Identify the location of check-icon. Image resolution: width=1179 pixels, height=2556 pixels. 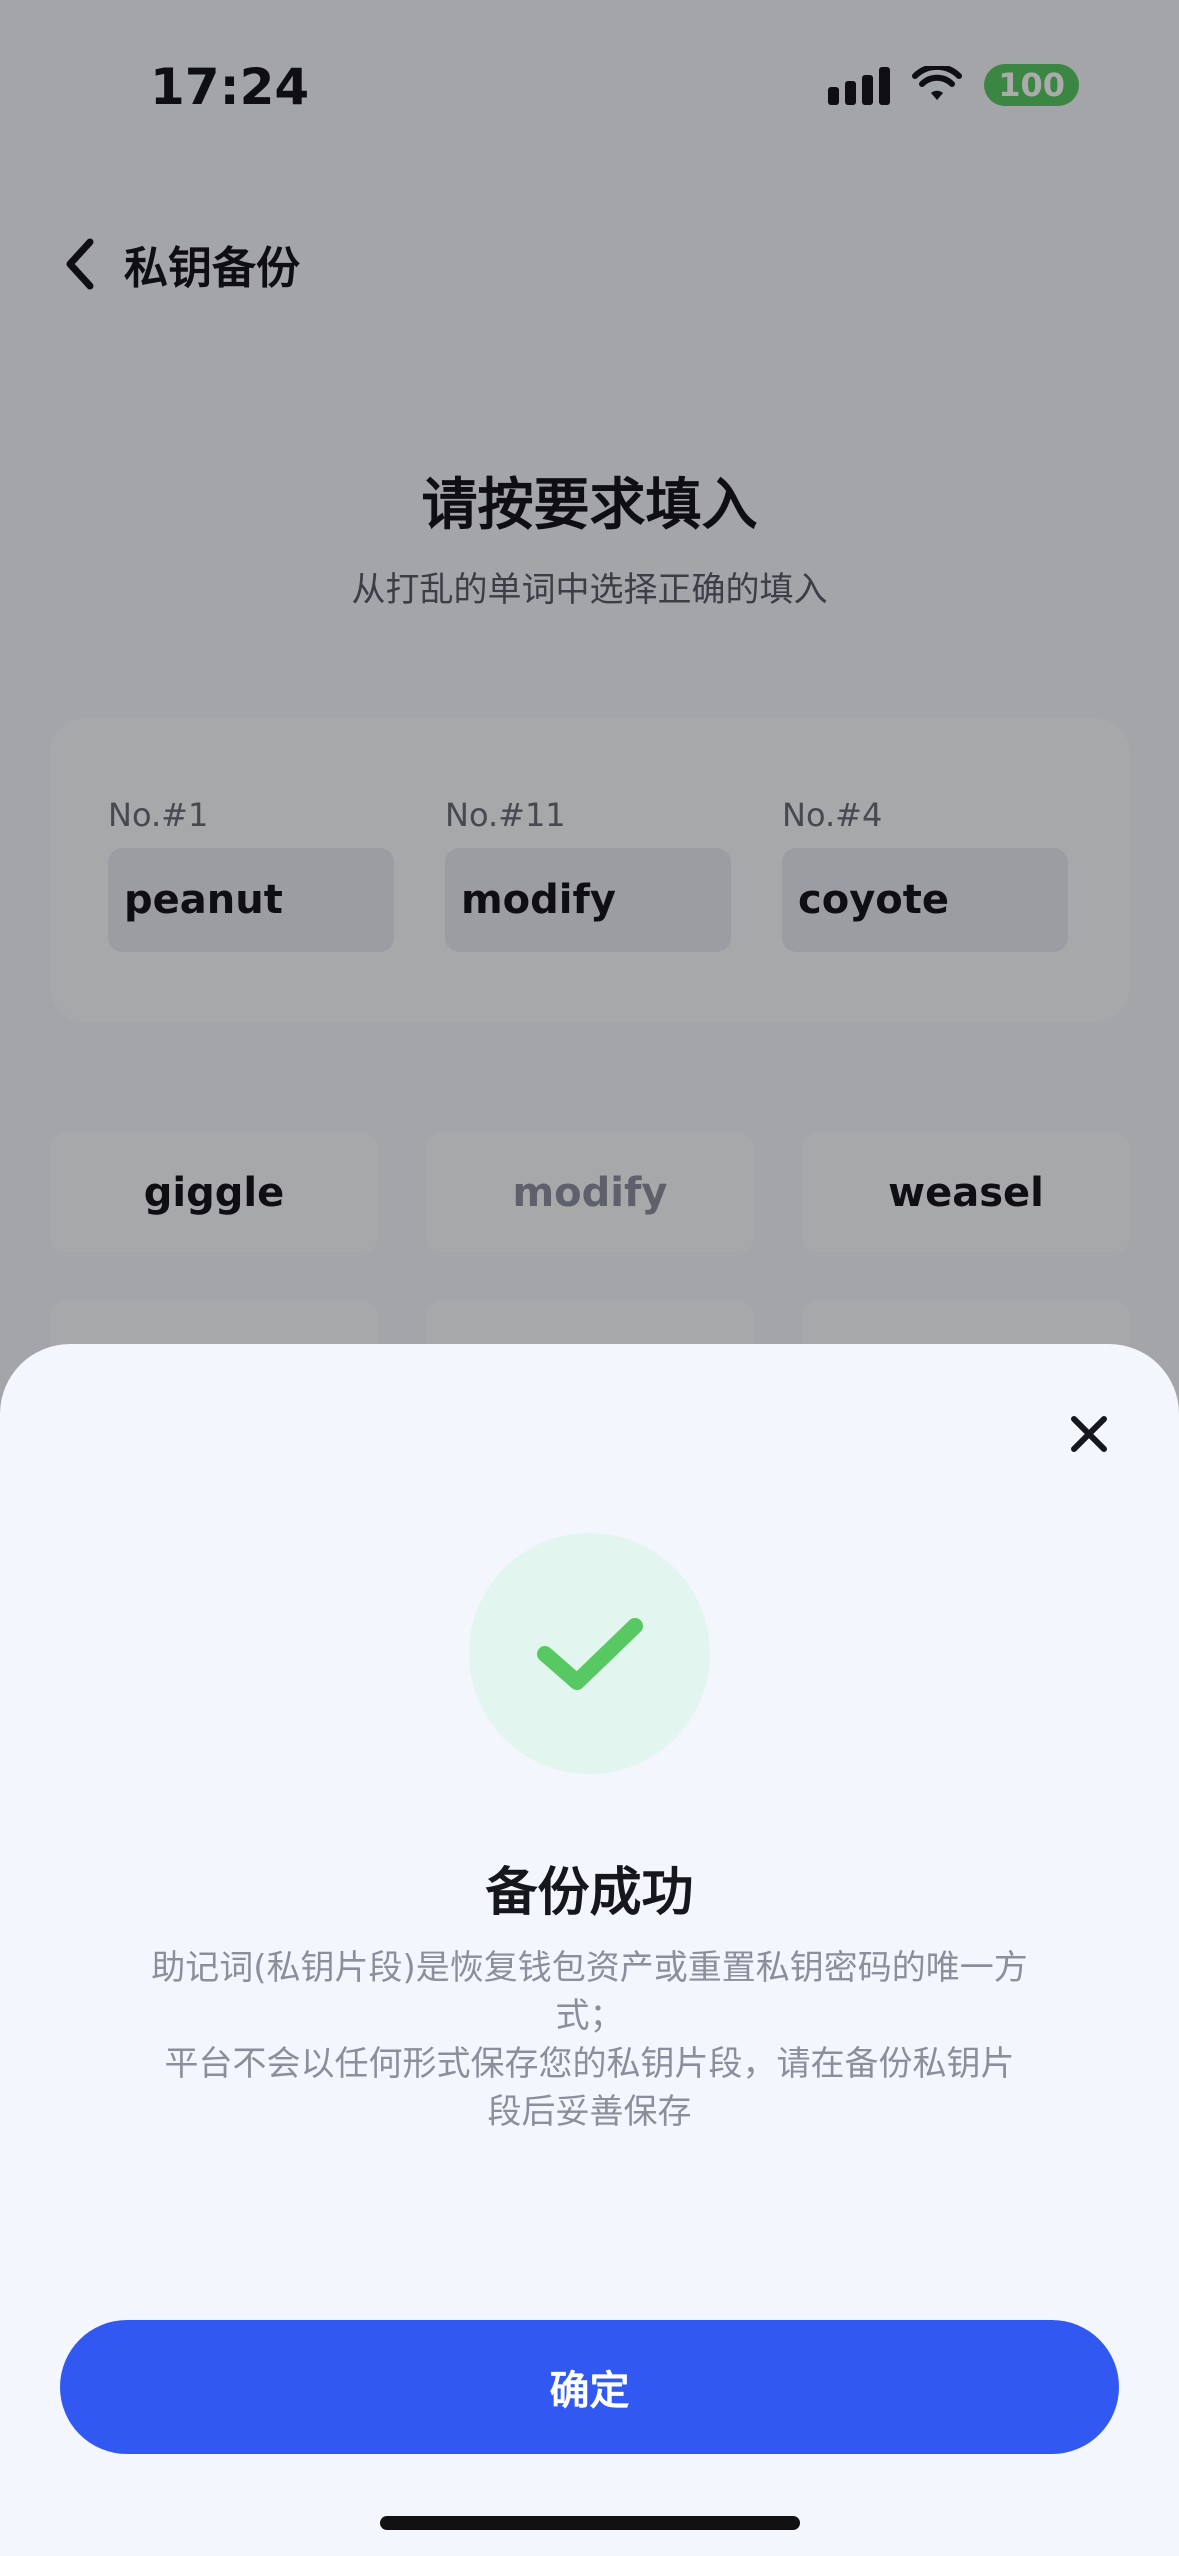
(589, 1653).